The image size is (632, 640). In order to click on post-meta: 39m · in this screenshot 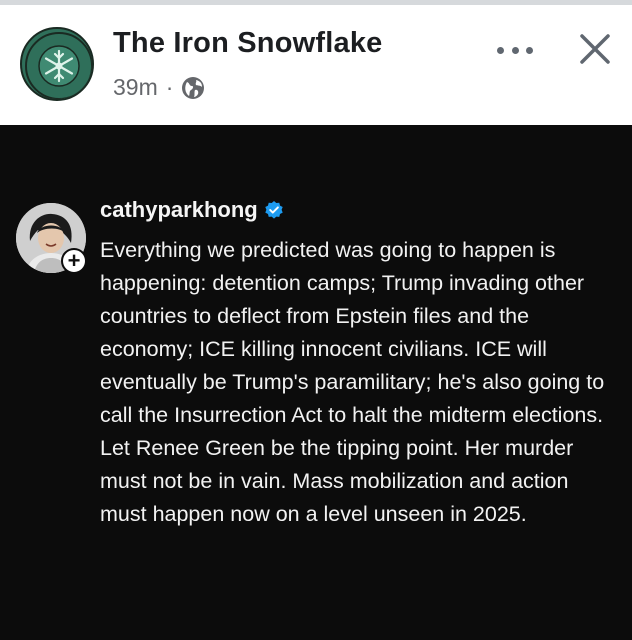, I will do `click(159, 87)`.